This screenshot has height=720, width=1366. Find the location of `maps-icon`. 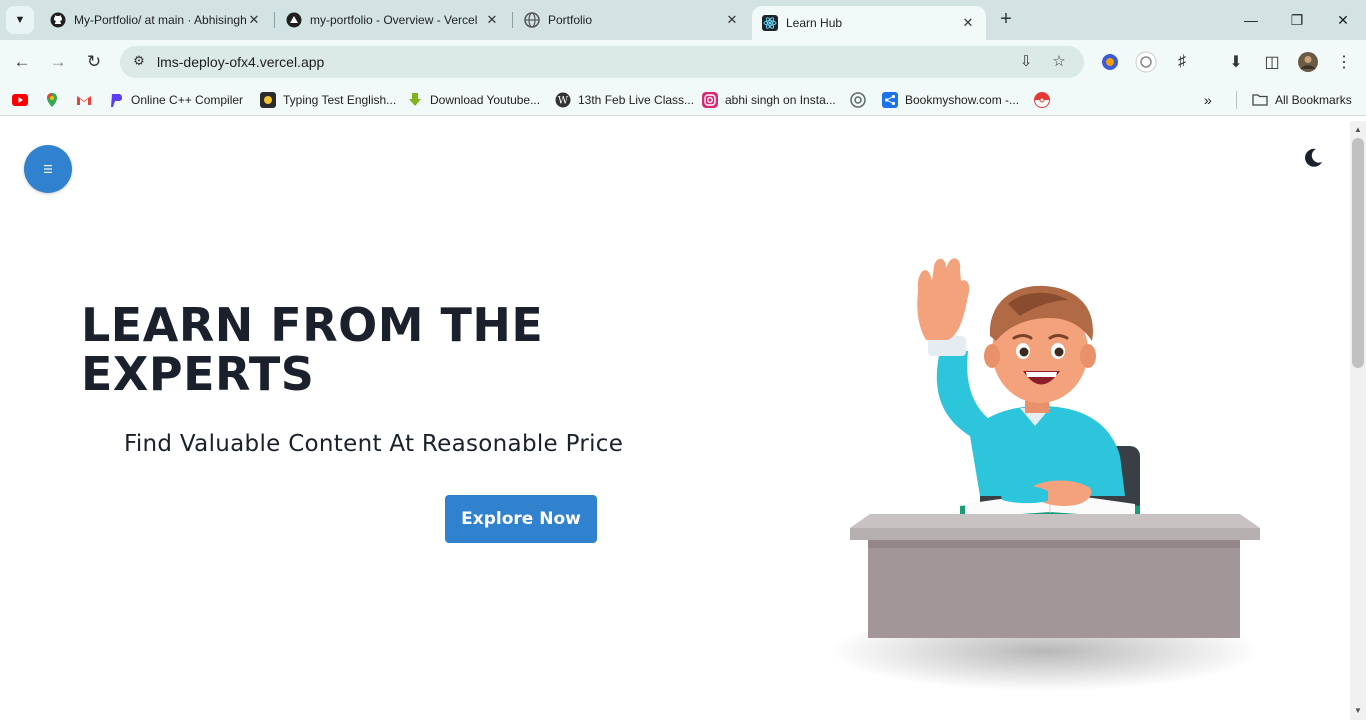

maps-icon is located at coordinates (52, 100).